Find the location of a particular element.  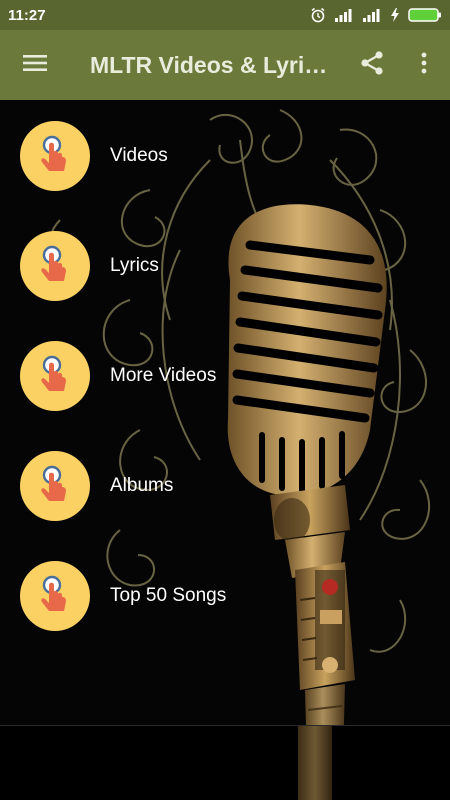

share-icon is located at coordinates (372, 65).